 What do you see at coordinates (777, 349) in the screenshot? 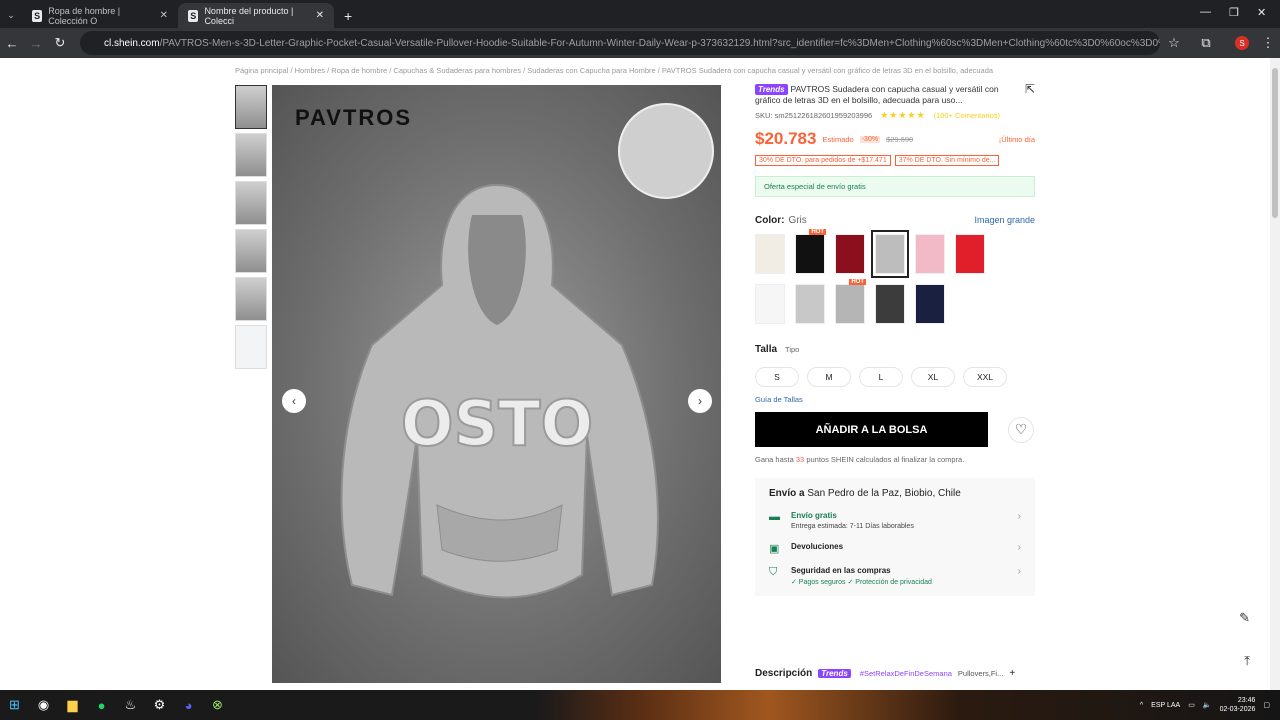
I see `size-header: Talla Tipo` at bounding box center [777, 349].